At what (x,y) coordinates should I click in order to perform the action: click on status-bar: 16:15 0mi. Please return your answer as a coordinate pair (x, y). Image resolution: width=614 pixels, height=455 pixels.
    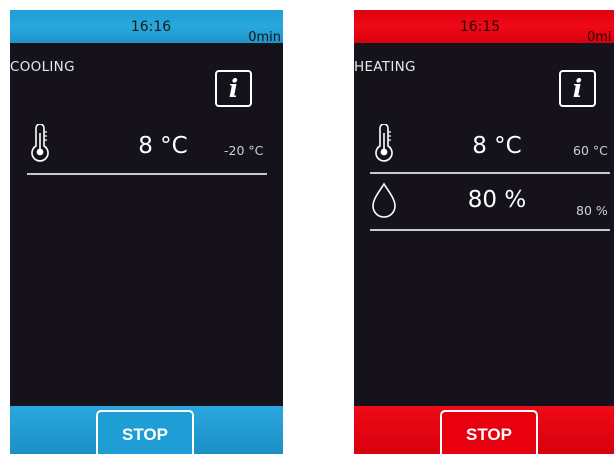
    Looking at the image, I should click on (484, 27).